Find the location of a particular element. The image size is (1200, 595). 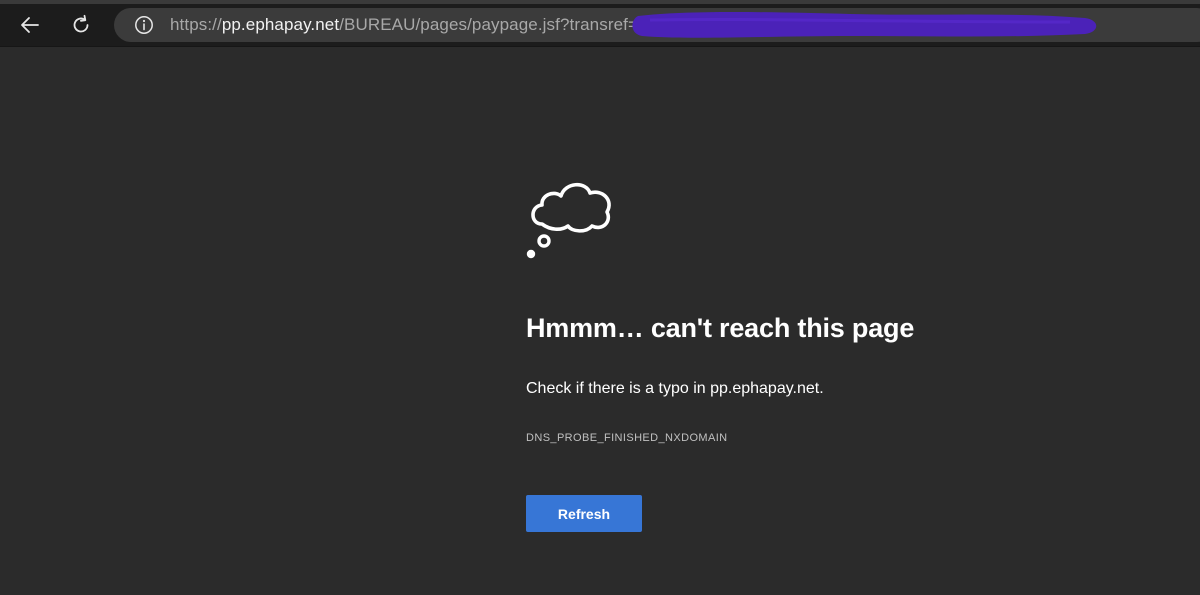

refresh-button: Refresh is located at coordinates (584, 513).